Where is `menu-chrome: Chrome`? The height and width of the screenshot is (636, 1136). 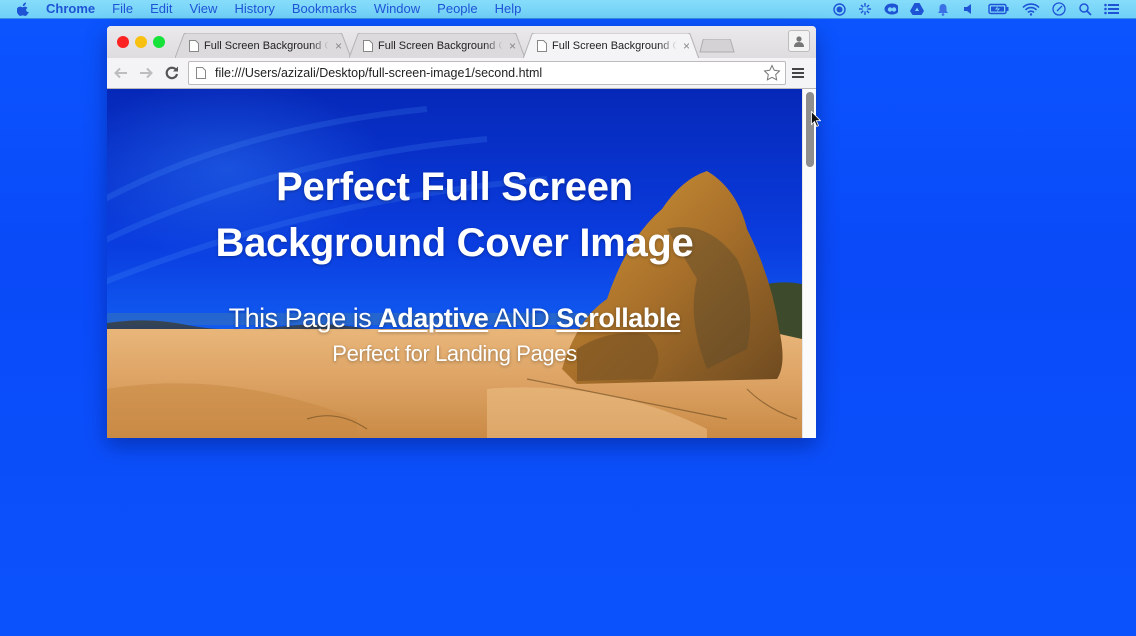
menu-chrome: Chrome is located at coordinates (70, 9).